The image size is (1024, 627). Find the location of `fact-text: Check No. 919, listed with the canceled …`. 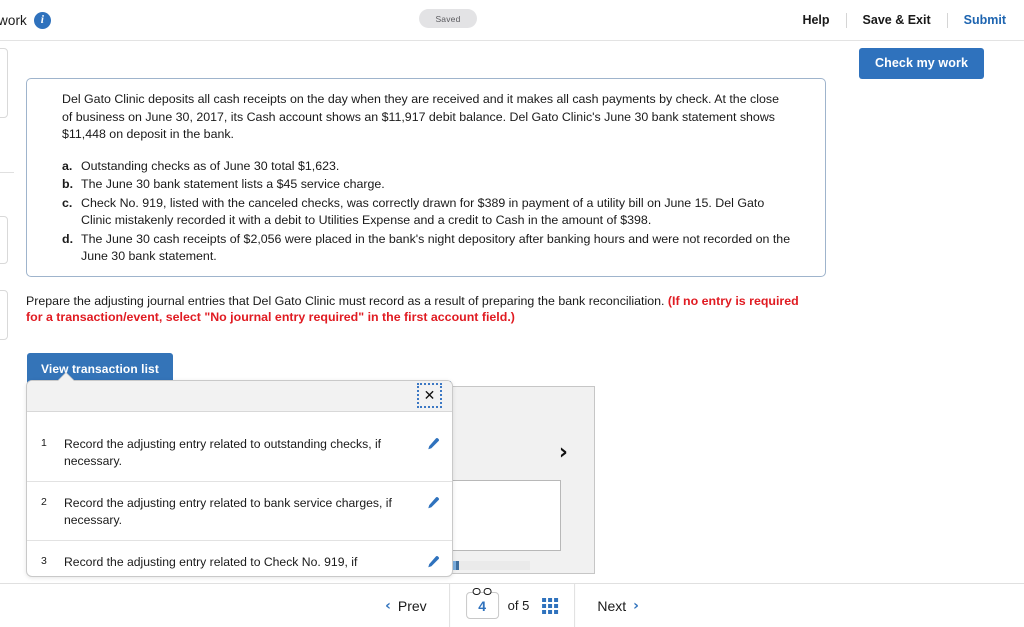

fact-text: Check No. 919, listed with the canceled … is located at coordinates (423, 211).